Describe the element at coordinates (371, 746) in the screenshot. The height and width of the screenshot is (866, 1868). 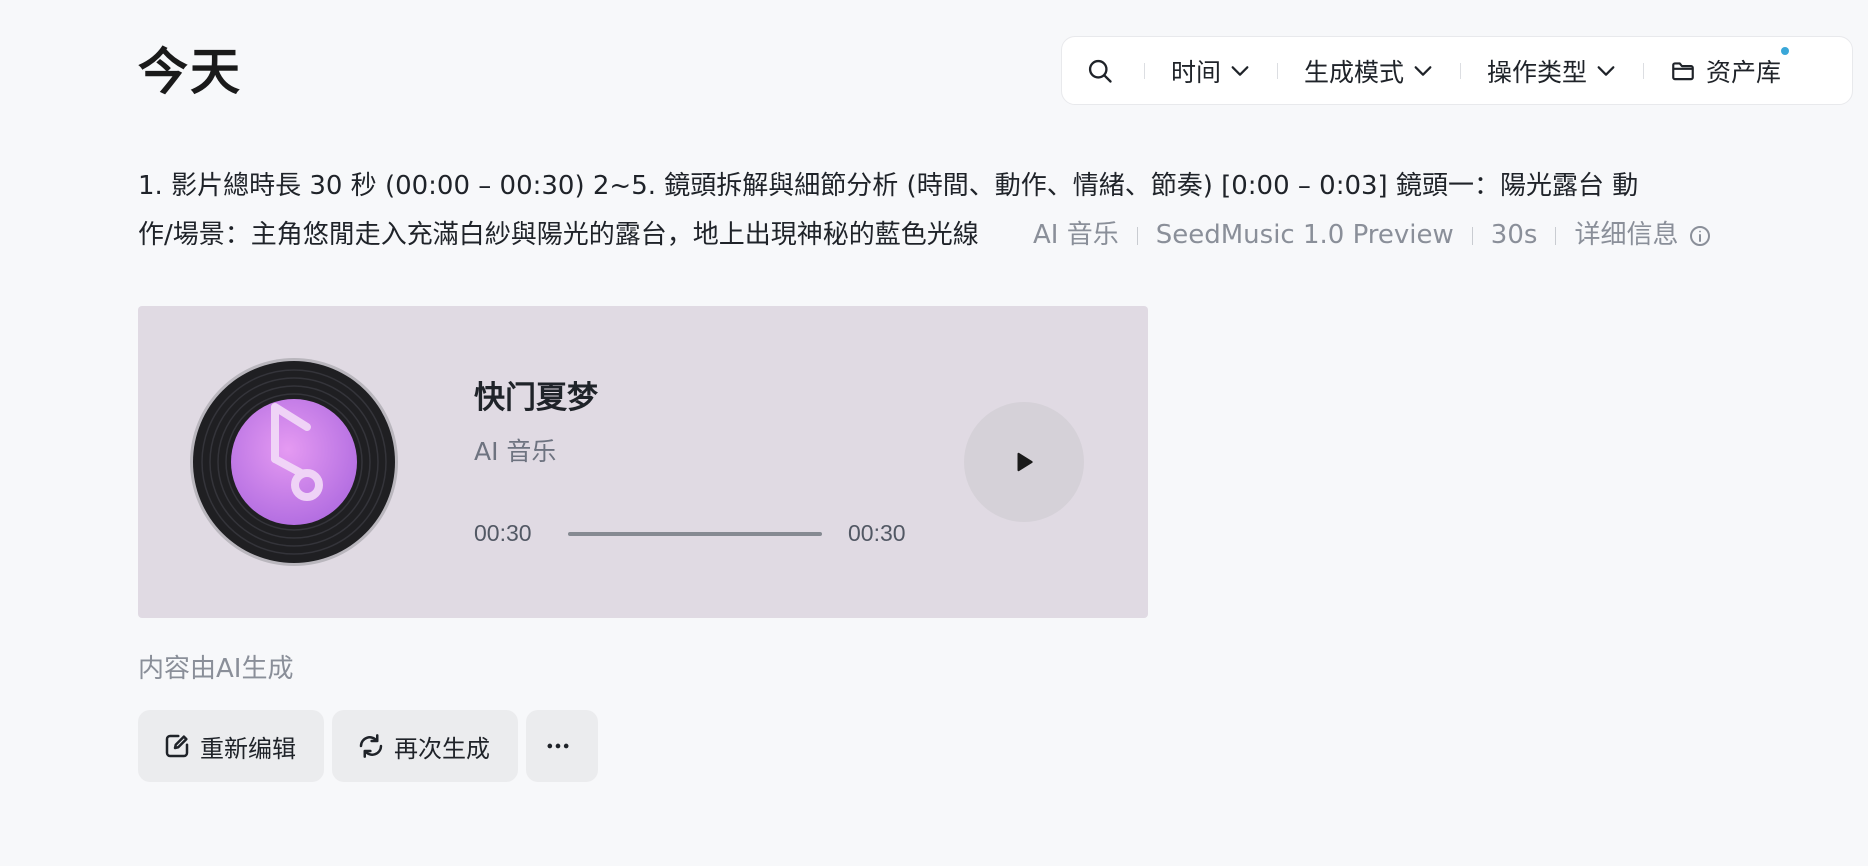
I see `refresh-icon` at that location.